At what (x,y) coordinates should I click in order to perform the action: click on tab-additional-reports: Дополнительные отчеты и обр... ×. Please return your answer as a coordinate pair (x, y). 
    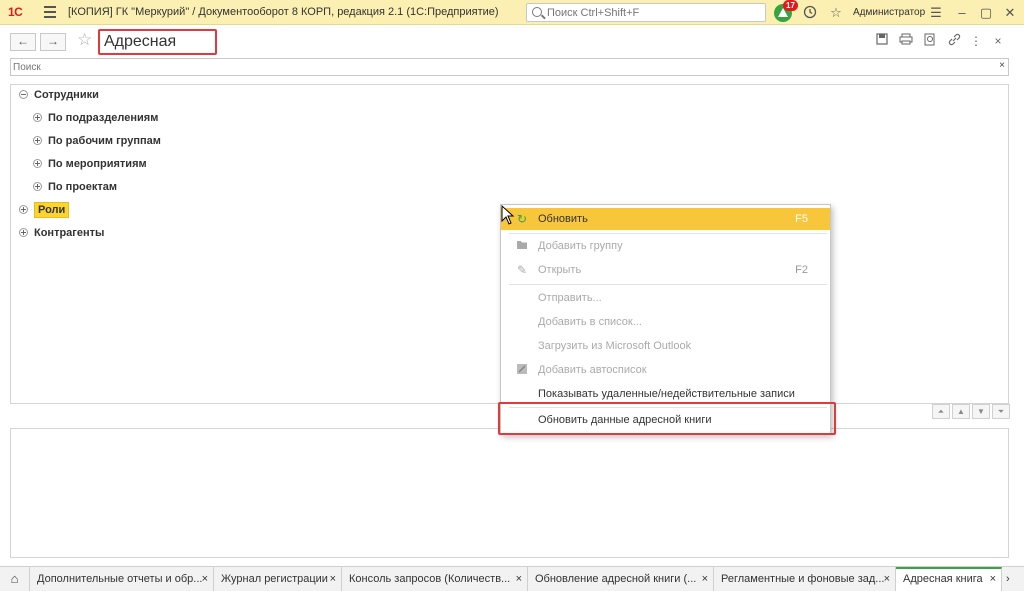
    Looking at the image, I should click on (122, 579).